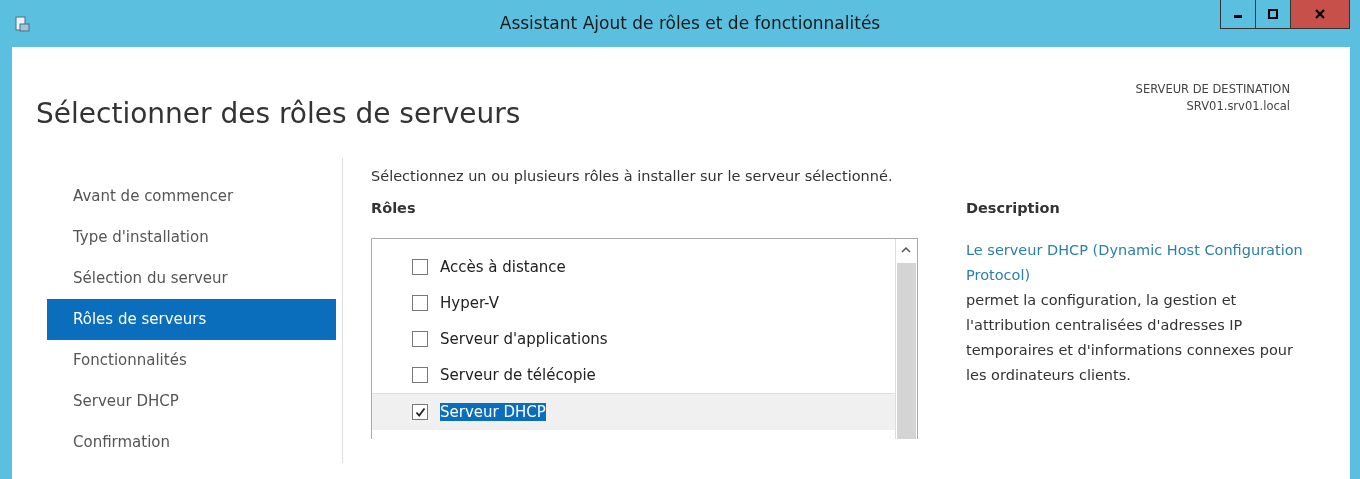 The image size is (1360, 479). What do you see at coordinates (191, 442) in the screenshot?
I see `wizard-step: Confirmation` at bounding box center [191, 442].